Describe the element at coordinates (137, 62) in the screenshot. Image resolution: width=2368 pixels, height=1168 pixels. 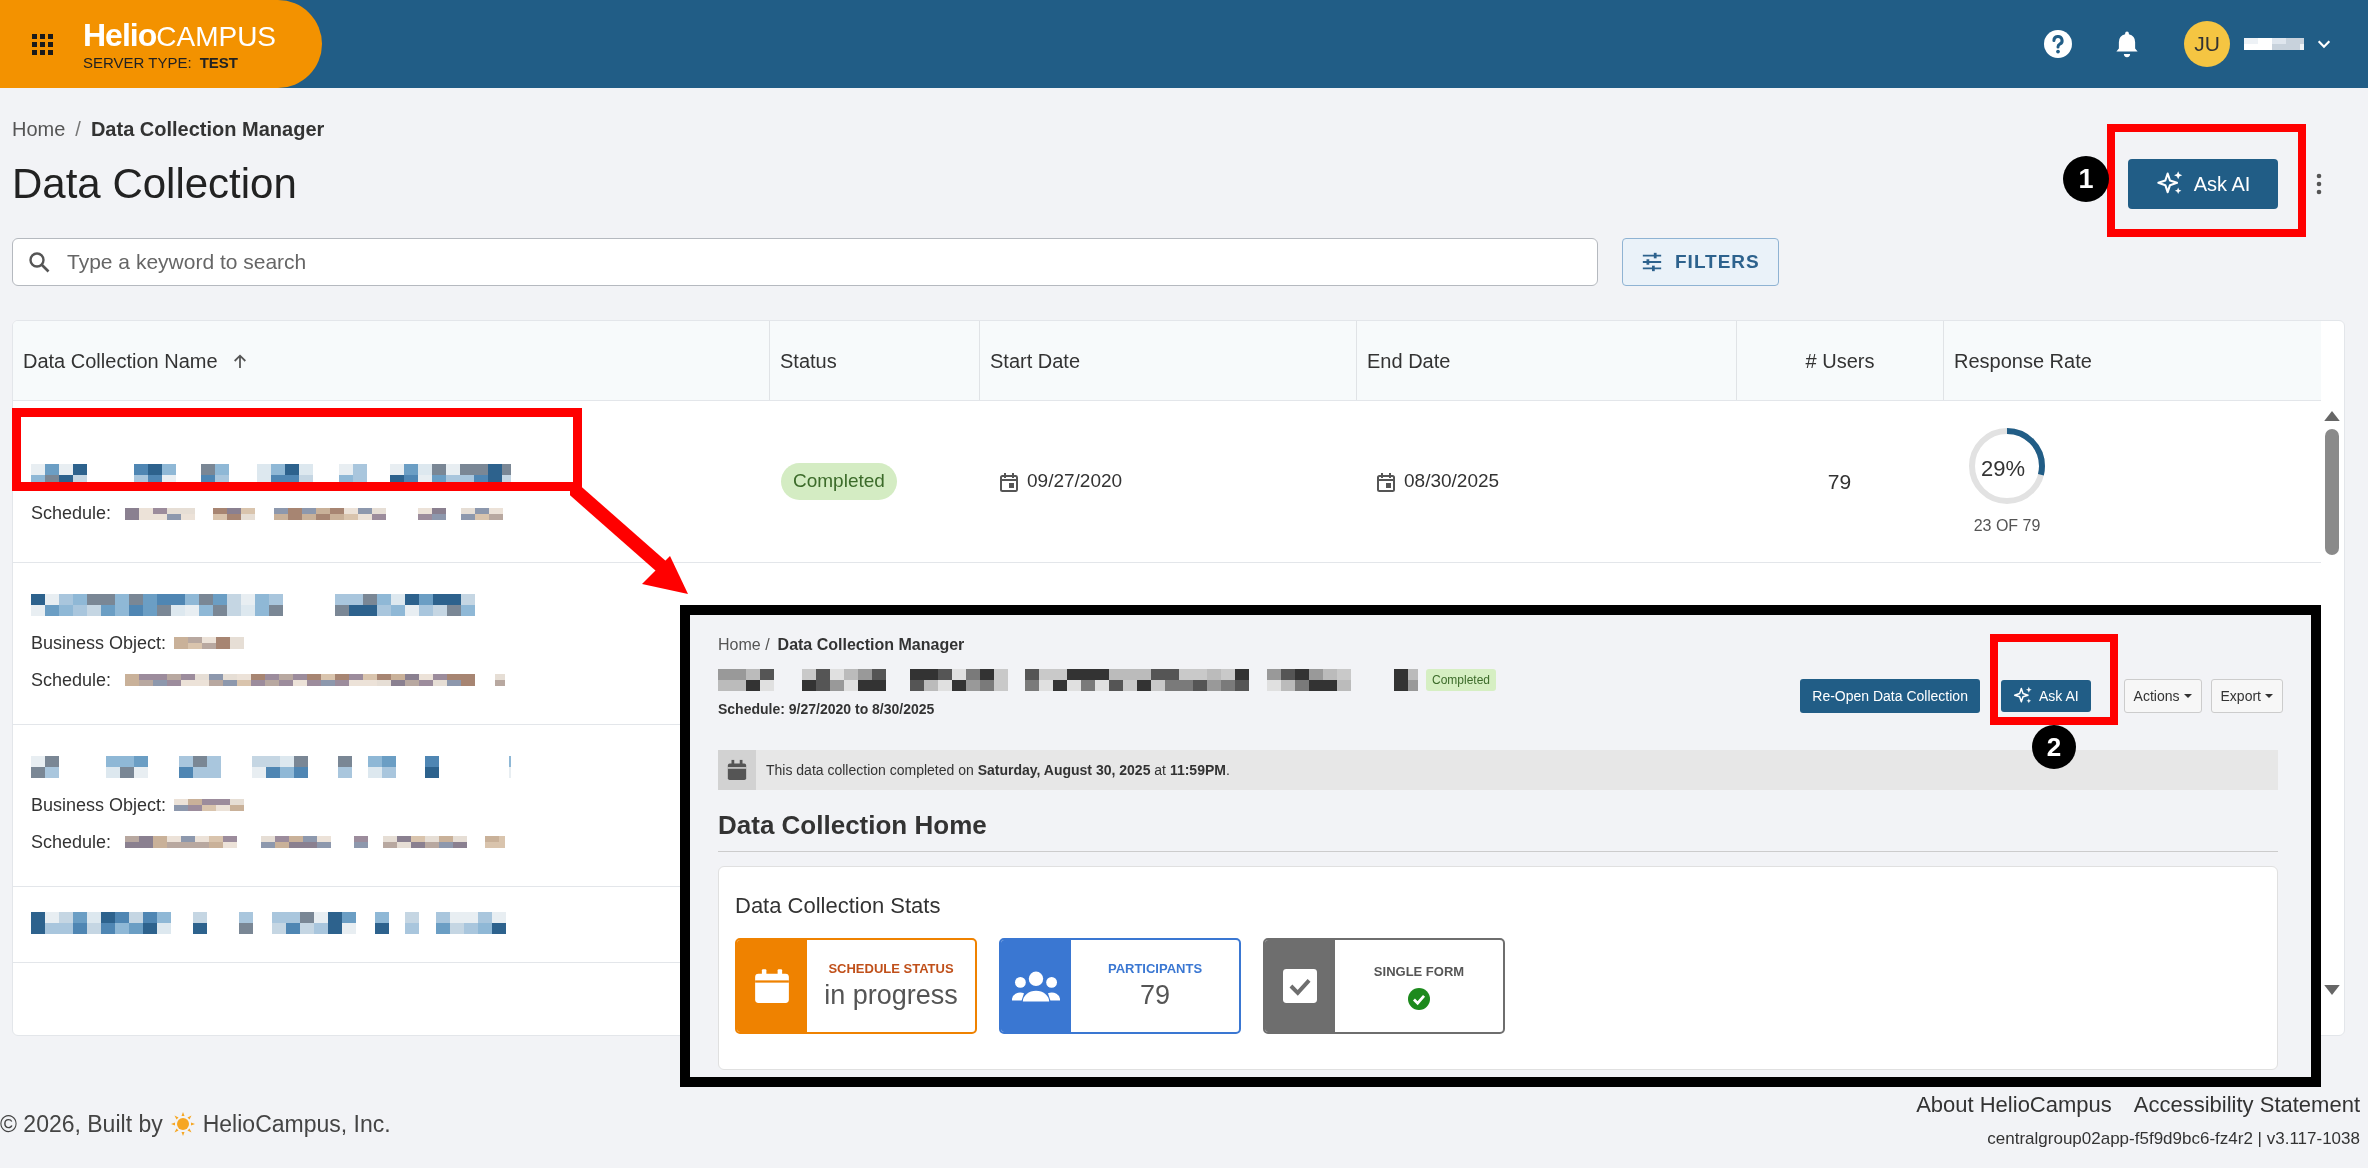
I see `server-type-label: SERVER TYPE:` at that location.